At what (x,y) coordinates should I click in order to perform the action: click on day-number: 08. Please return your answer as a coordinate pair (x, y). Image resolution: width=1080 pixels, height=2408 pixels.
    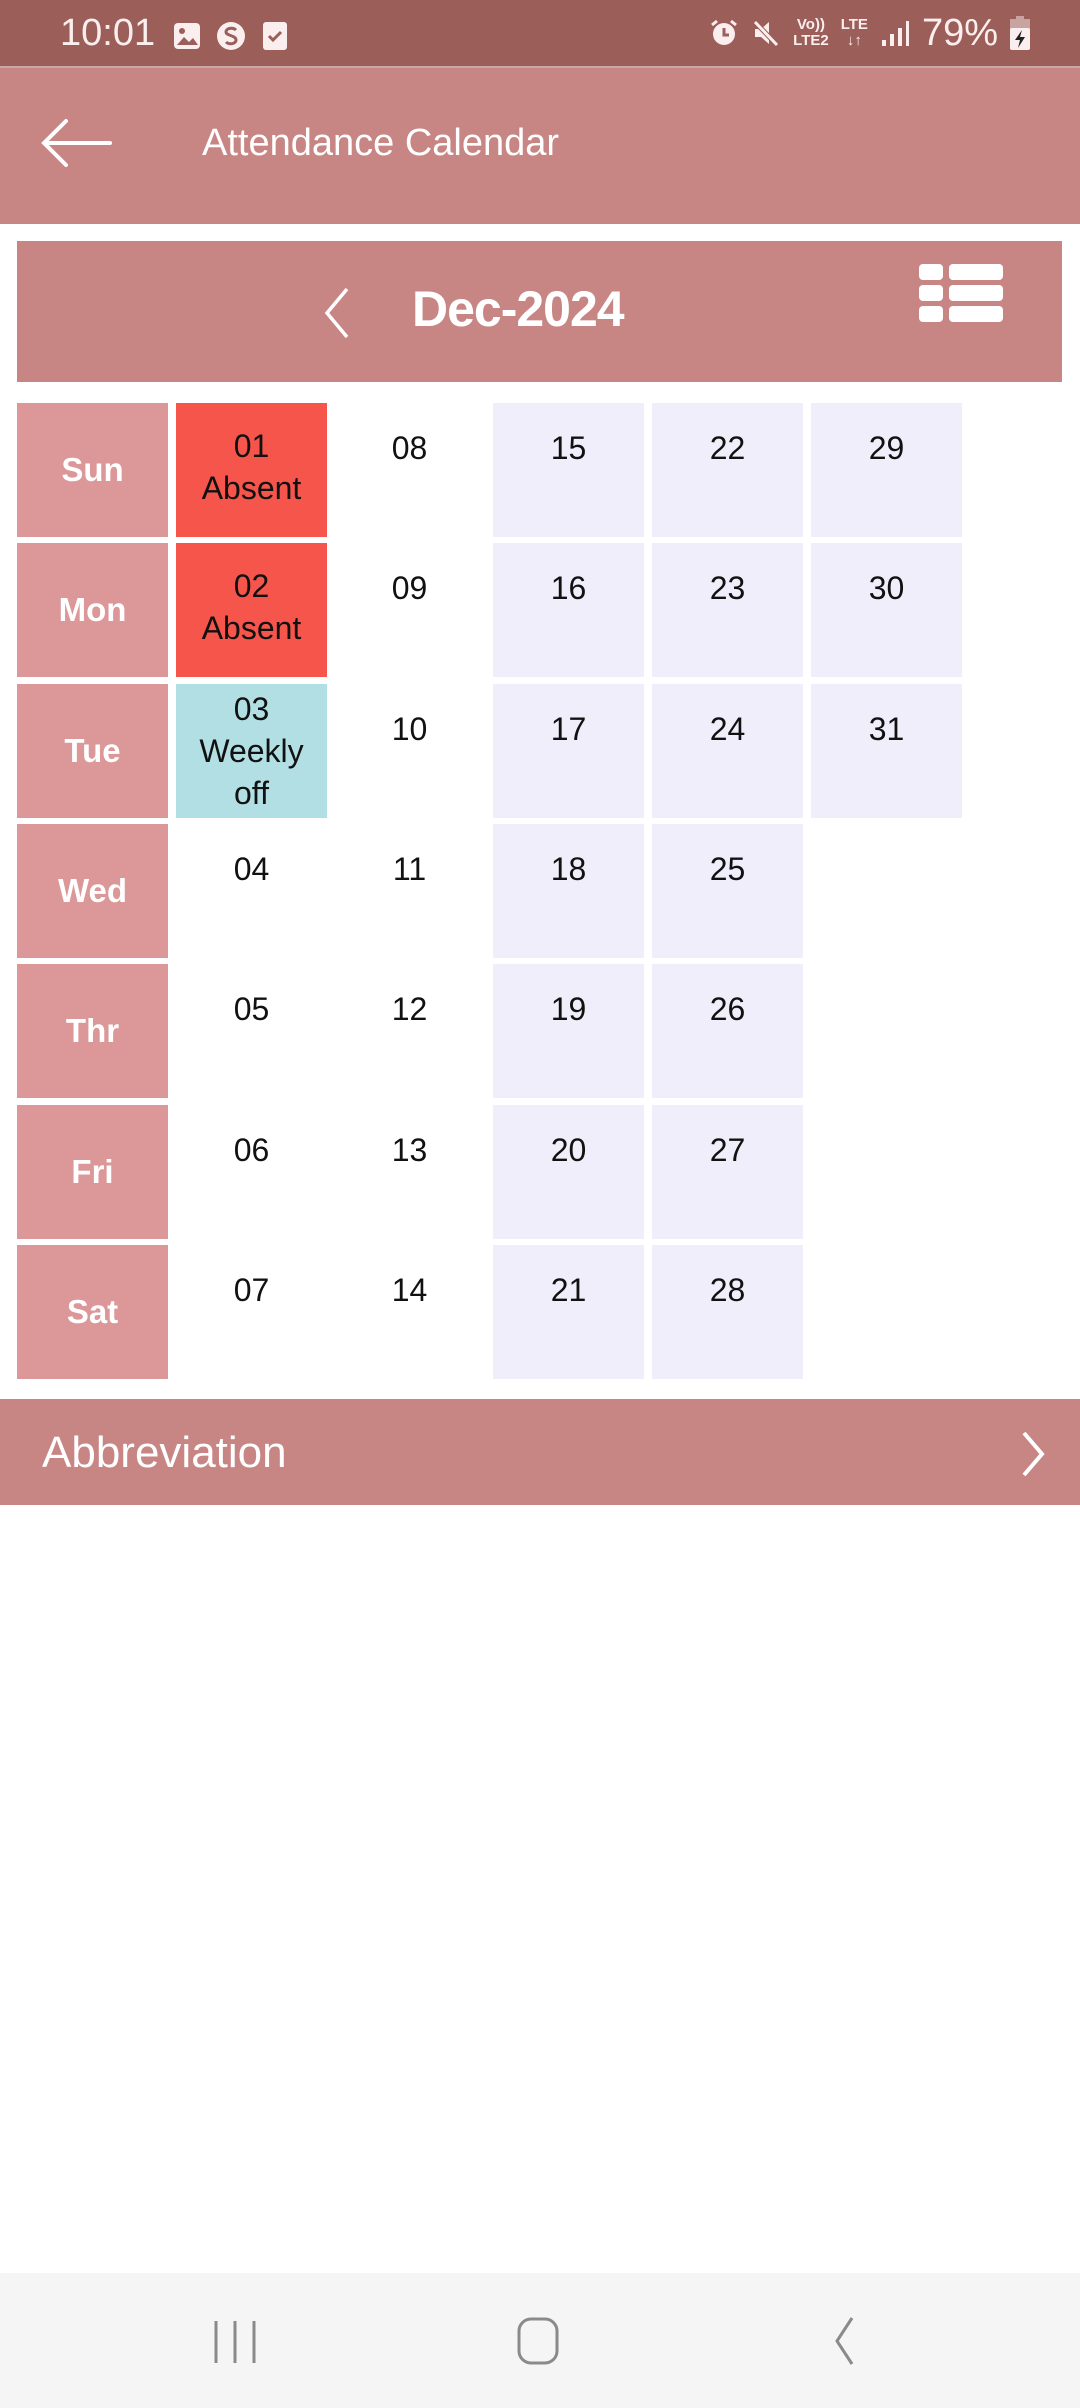
    Looking at the image, I should click on (409, 448).